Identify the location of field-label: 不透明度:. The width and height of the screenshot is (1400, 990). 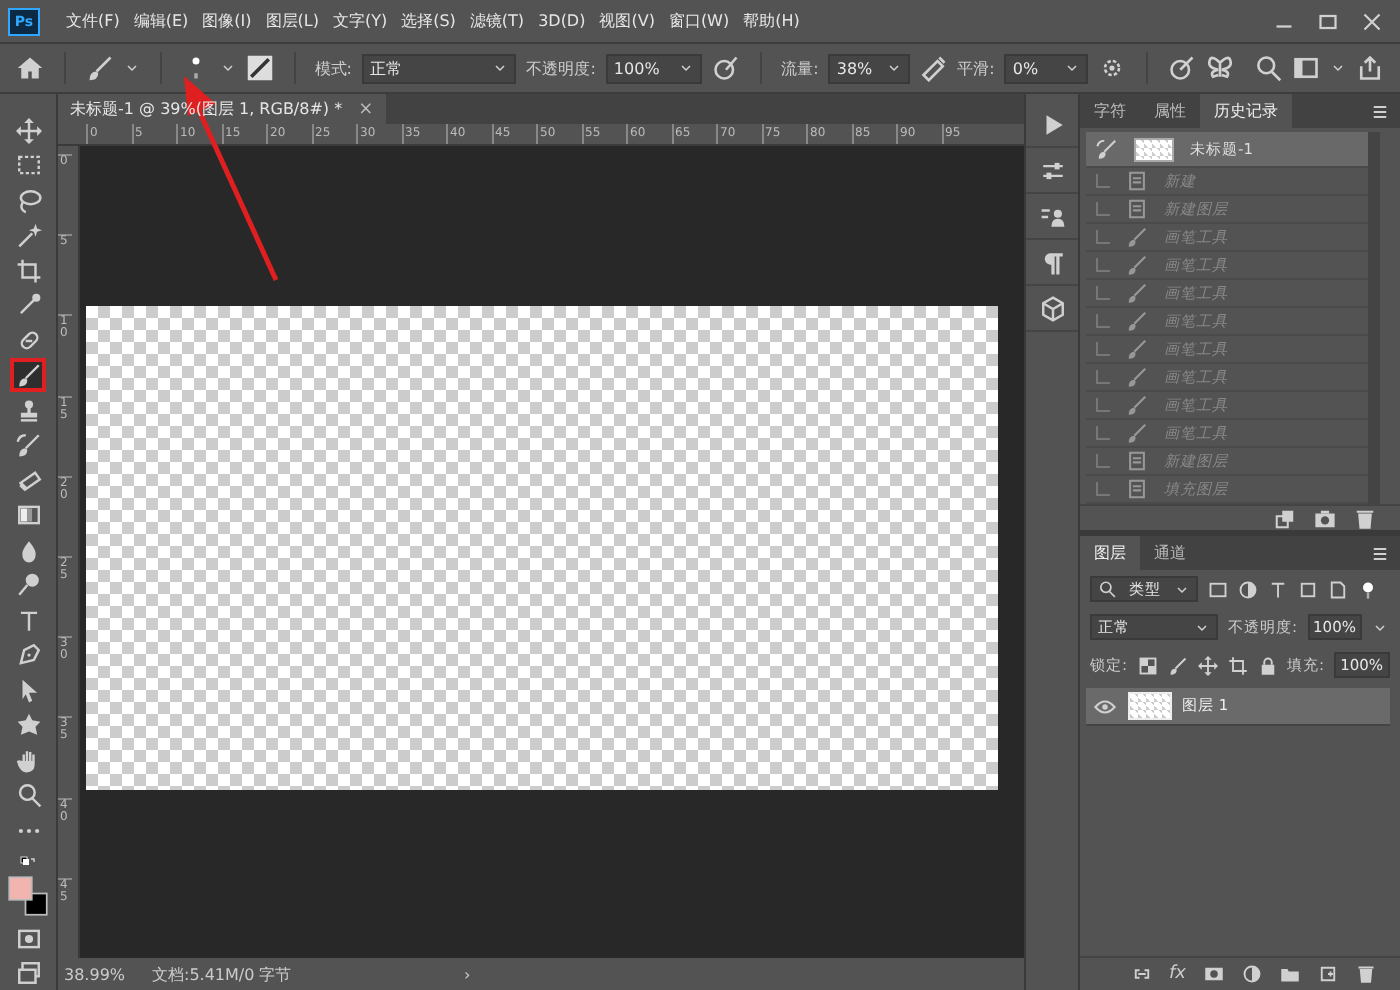
(561, 68).